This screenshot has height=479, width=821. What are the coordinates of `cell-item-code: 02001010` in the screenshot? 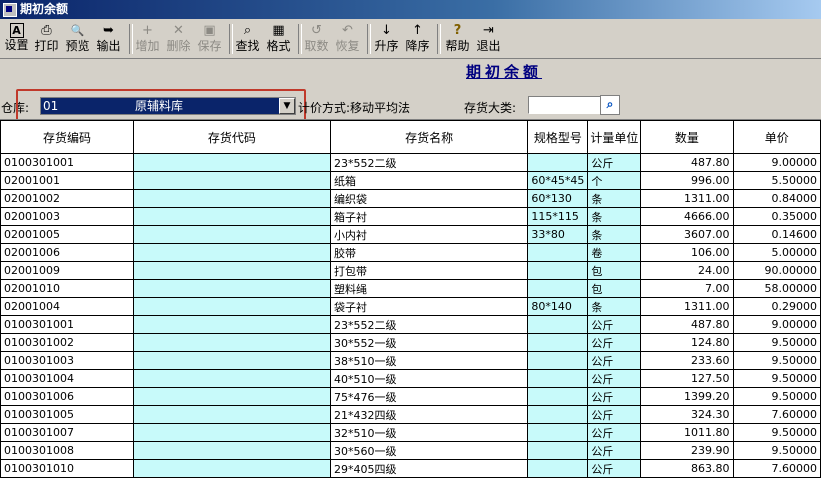 It's located at (67, 288).